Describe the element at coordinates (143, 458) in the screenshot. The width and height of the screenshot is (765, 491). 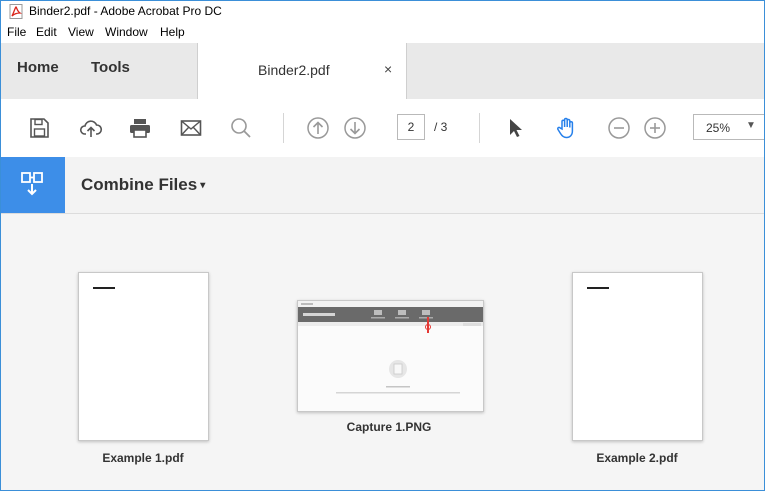
I see `file-name-label: Example 1.pdf` at that location.